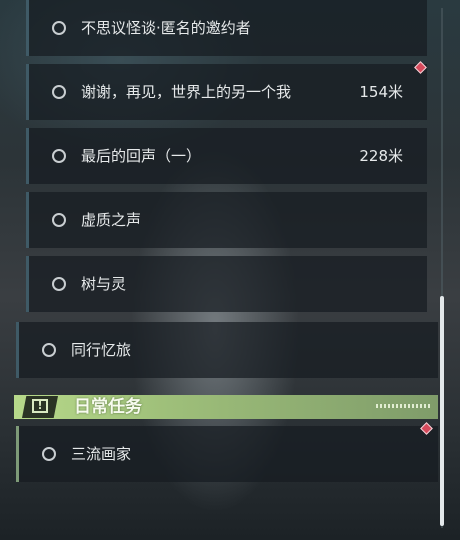 The width and height of the screenshot is (460, 540). I want to click on quest-item: 树与灵, so click(226, 284).